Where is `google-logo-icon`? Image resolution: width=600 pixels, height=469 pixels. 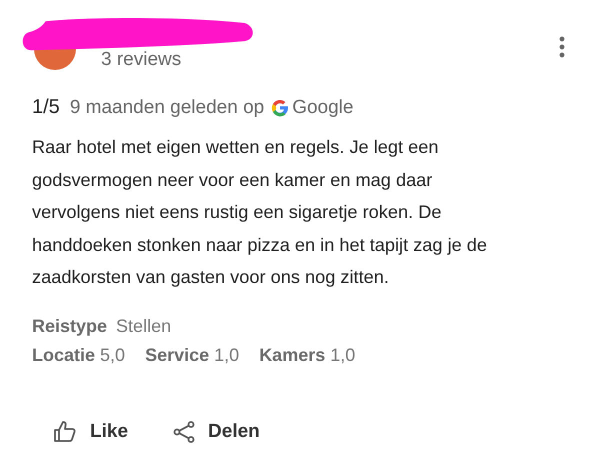 google-logo-icon is located at coordinates (280, 108).